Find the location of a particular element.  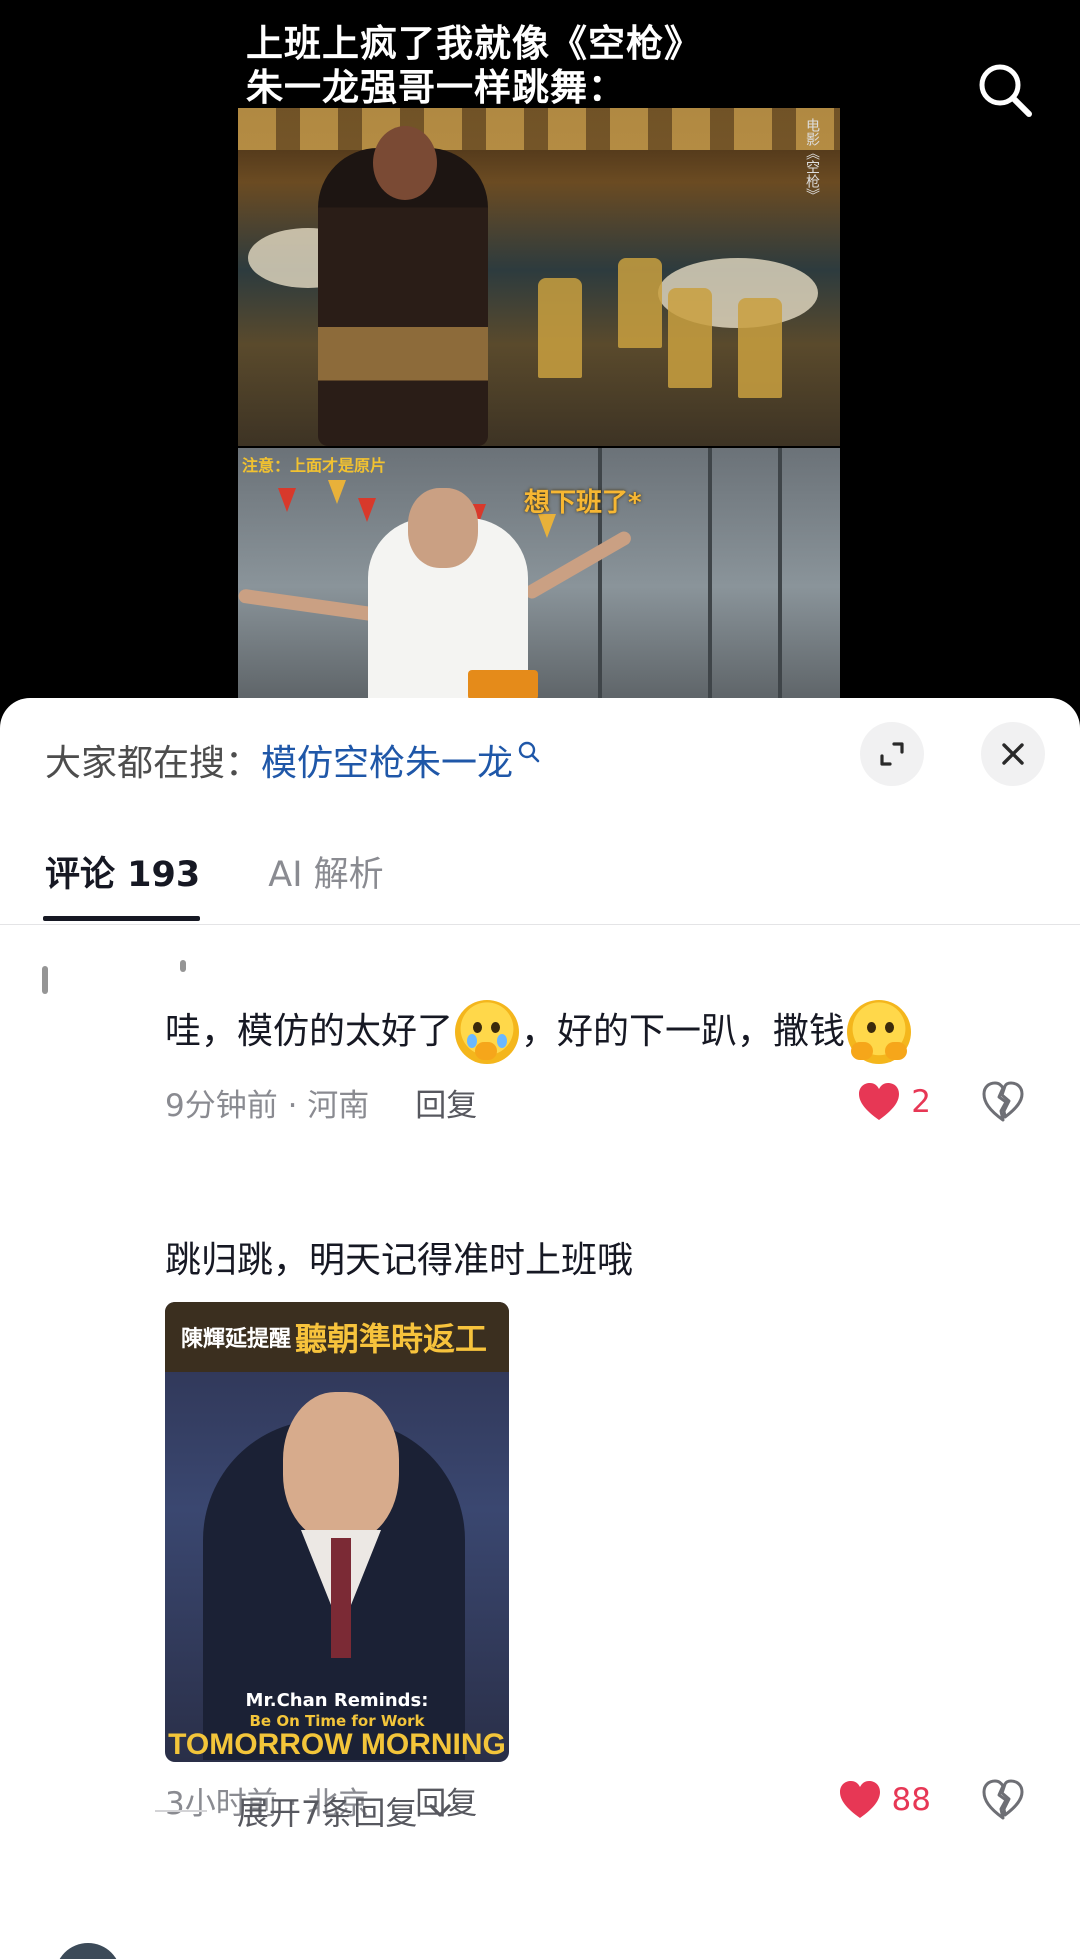

necktie is located at coordinates (341, 1598).